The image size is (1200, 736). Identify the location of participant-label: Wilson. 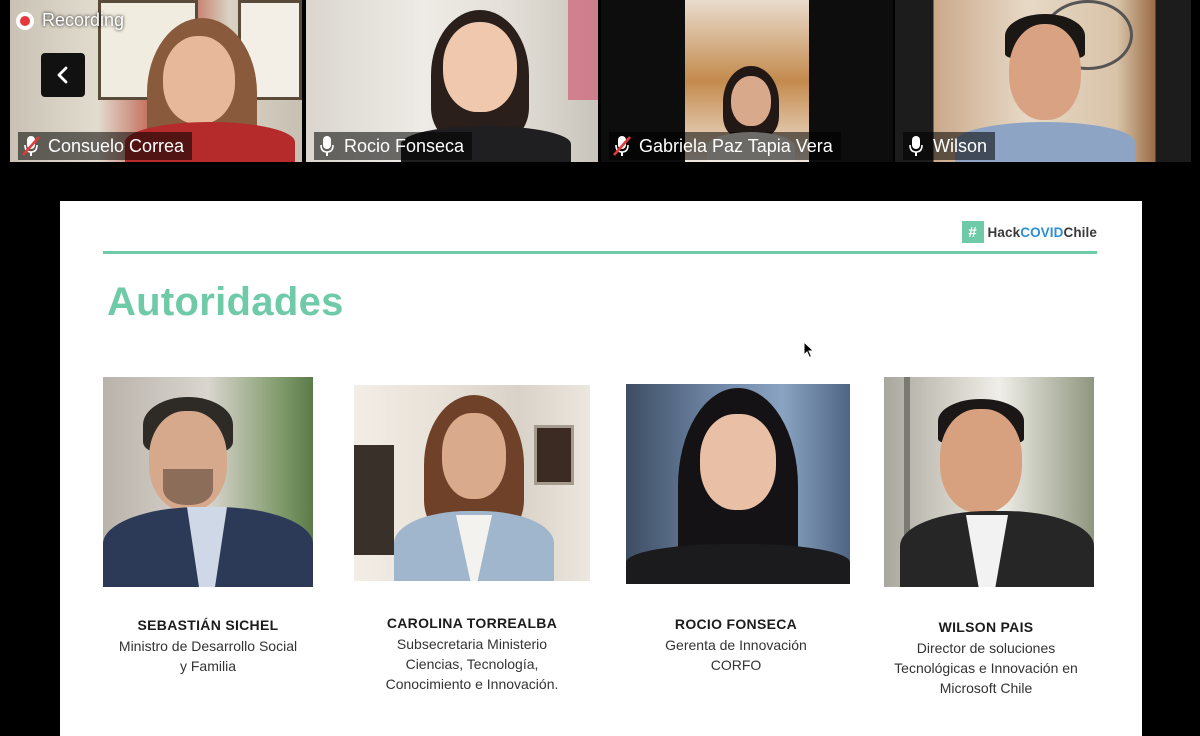
(949, 146).